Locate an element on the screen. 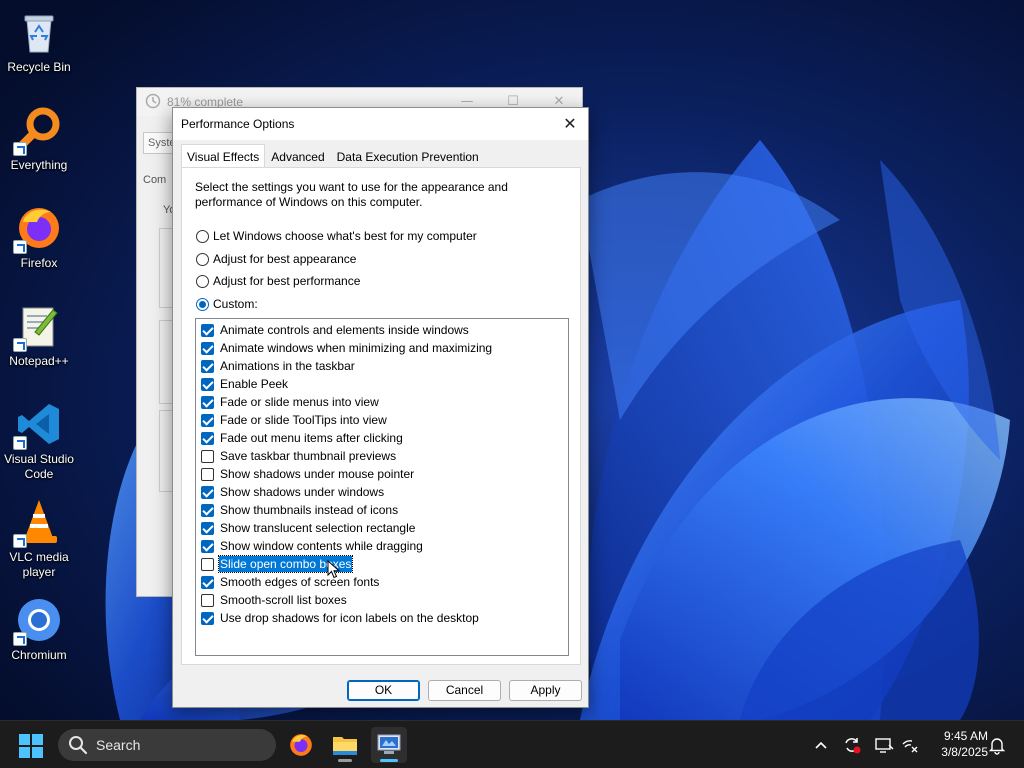 The width and height of the screenshot is (1024, 768). windows-logo-icon is located at coordinates (31, 746).